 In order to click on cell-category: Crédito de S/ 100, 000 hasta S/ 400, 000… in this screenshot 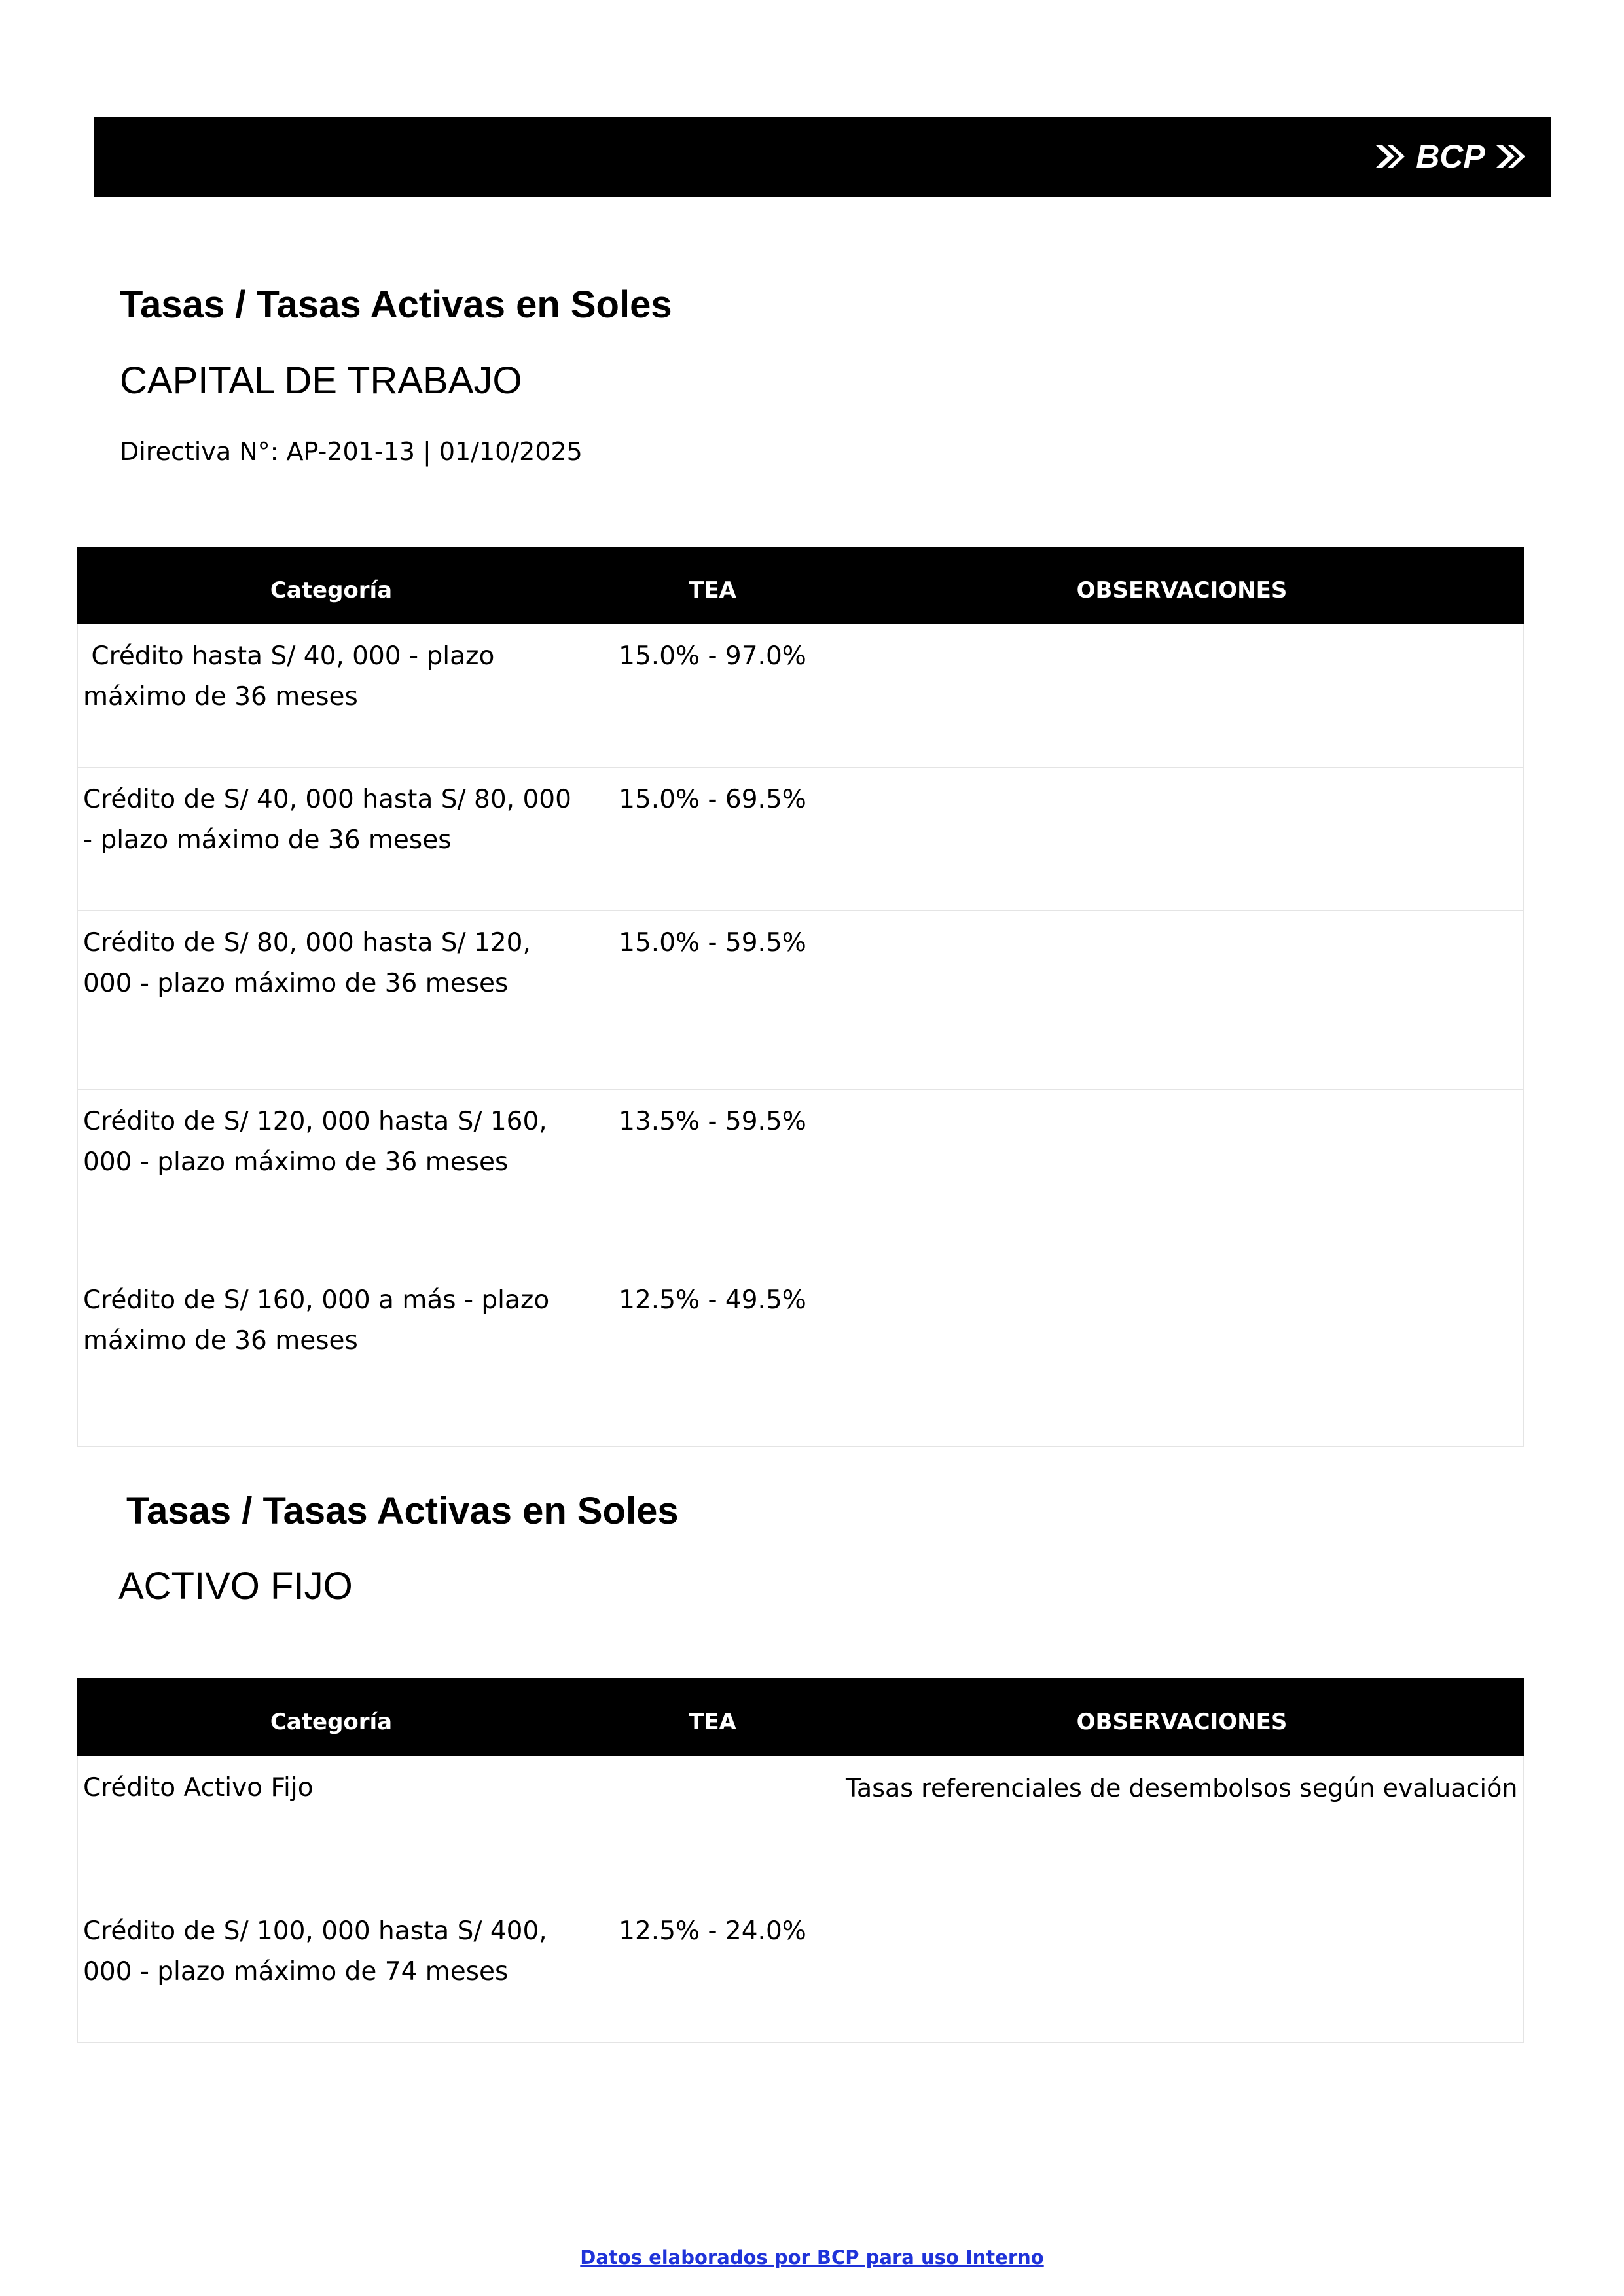, I will do `click(331, 1971)`.